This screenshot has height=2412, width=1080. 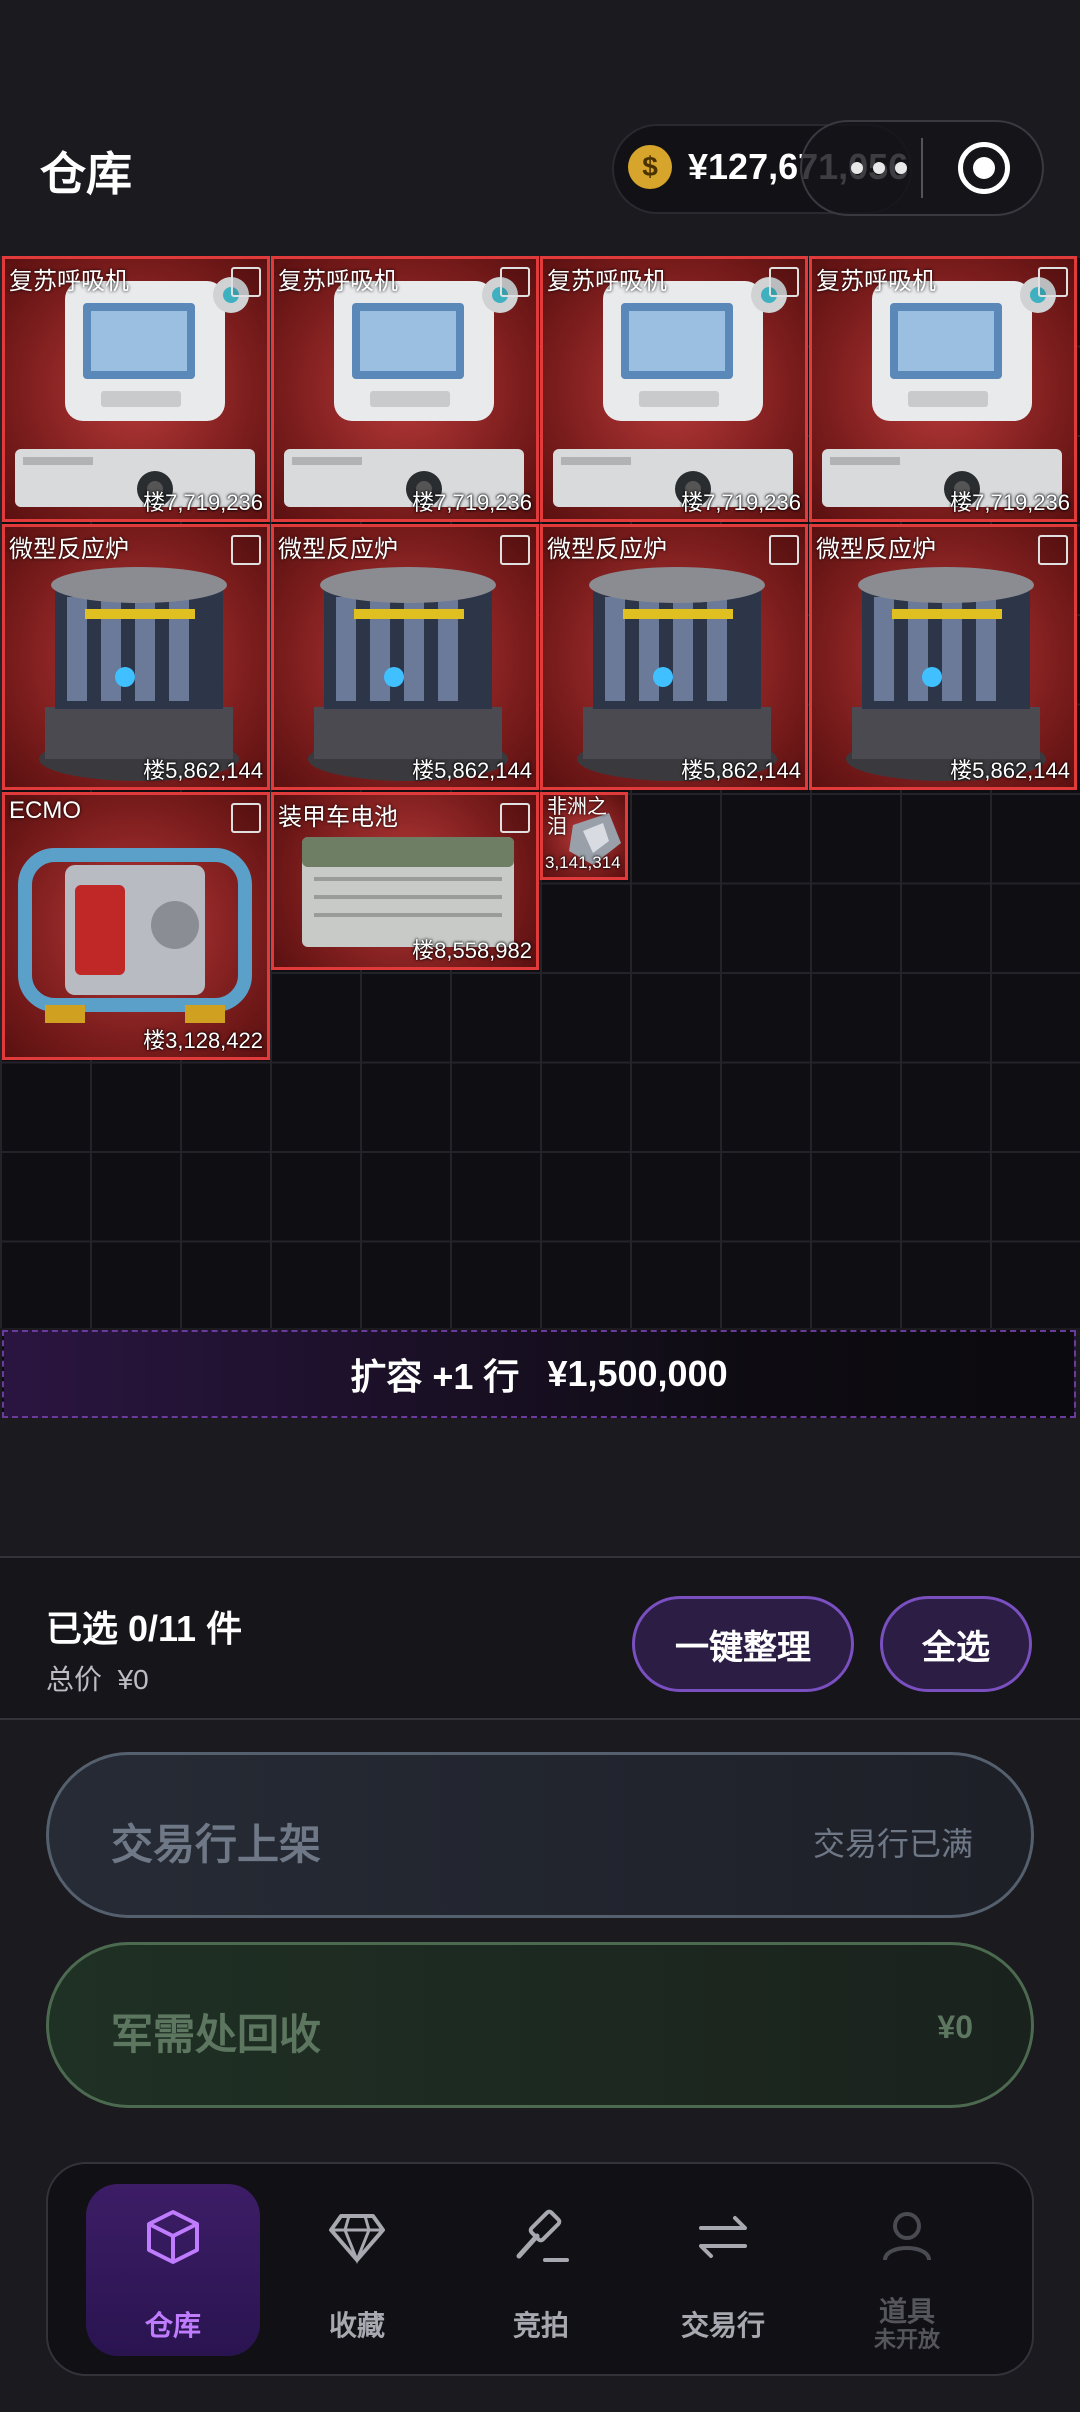 What do you see at coordinates (405, 881) in the screenshot?
I see `item-card: 装甲车电池 楼8,558,982` at bounding box center [405, 881].